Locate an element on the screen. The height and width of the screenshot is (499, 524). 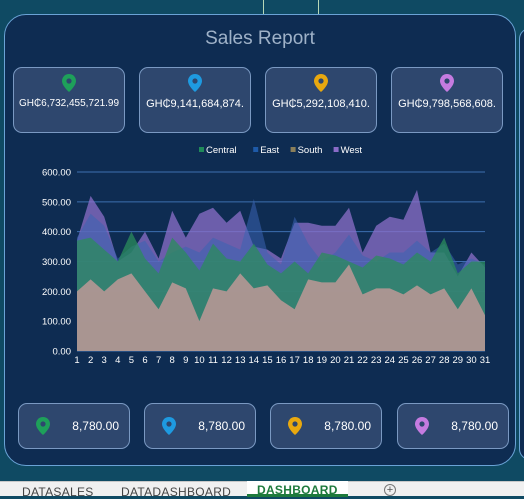
x-tick-label: 13 is located at coordinates (240, 360).